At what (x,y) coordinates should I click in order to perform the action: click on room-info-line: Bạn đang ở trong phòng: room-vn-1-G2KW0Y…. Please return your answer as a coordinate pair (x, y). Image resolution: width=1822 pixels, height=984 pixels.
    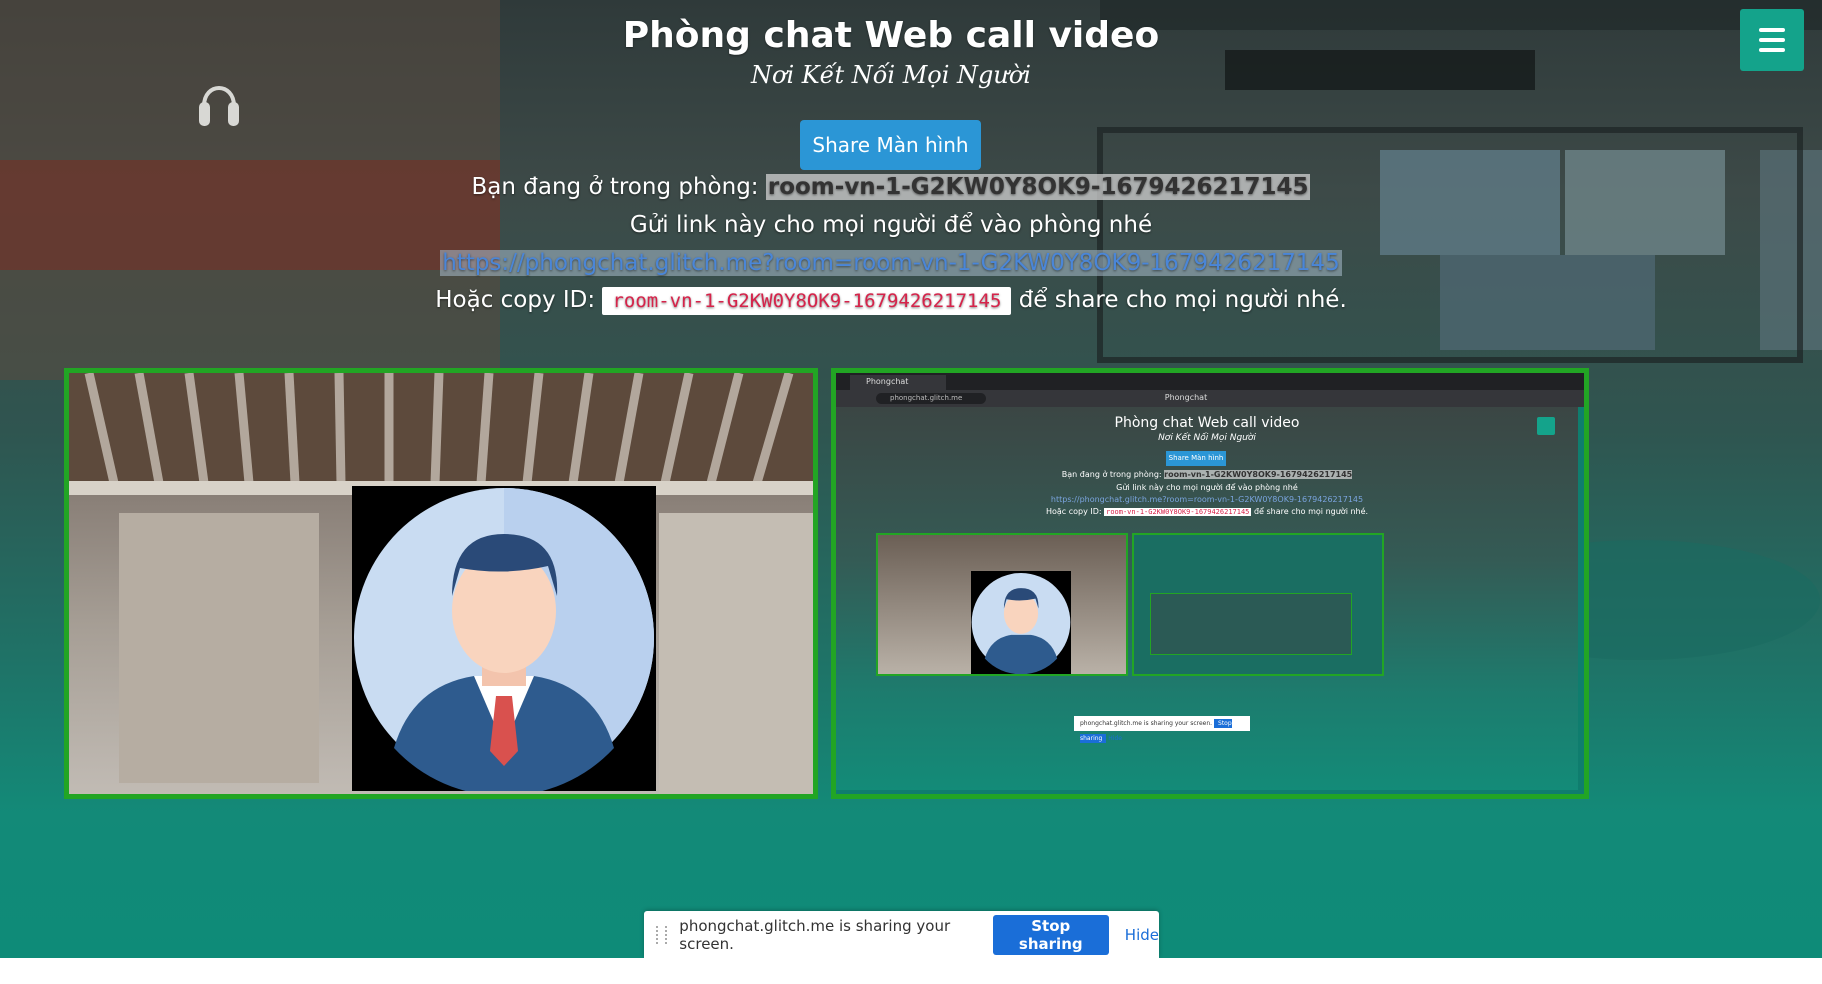
    Looking at the image, I should click on (891, 187).